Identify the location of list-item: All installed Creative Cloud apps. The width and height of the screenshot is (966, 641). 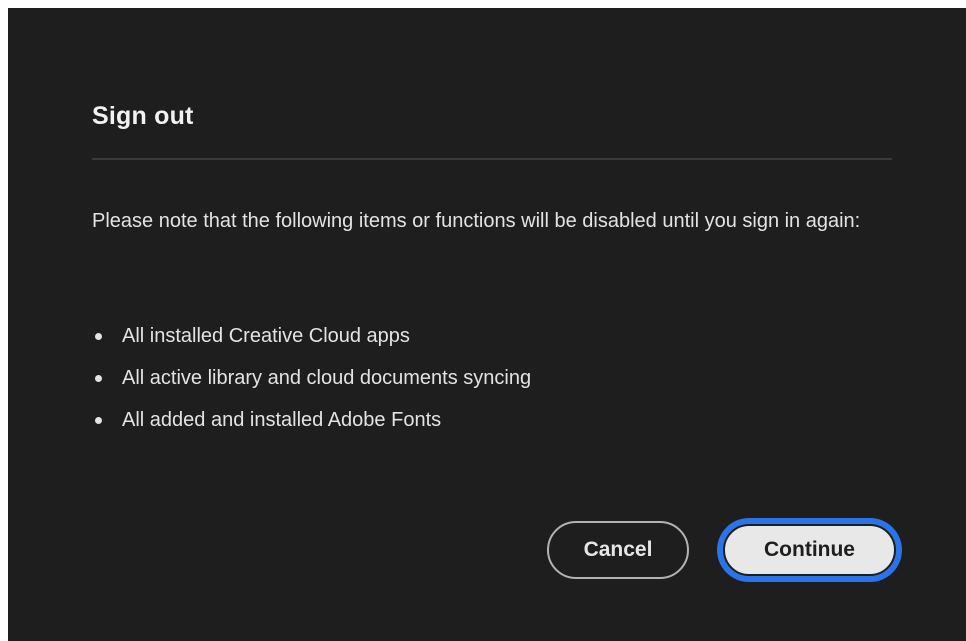
(311, 336).